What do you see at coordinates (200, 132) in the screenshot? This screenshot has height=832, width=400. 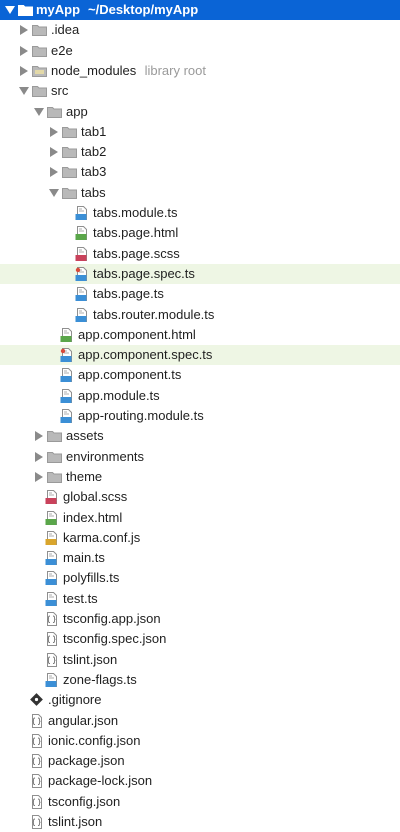 I see `tree-folder-tab1: tab1` at bounding box center [200, 132].